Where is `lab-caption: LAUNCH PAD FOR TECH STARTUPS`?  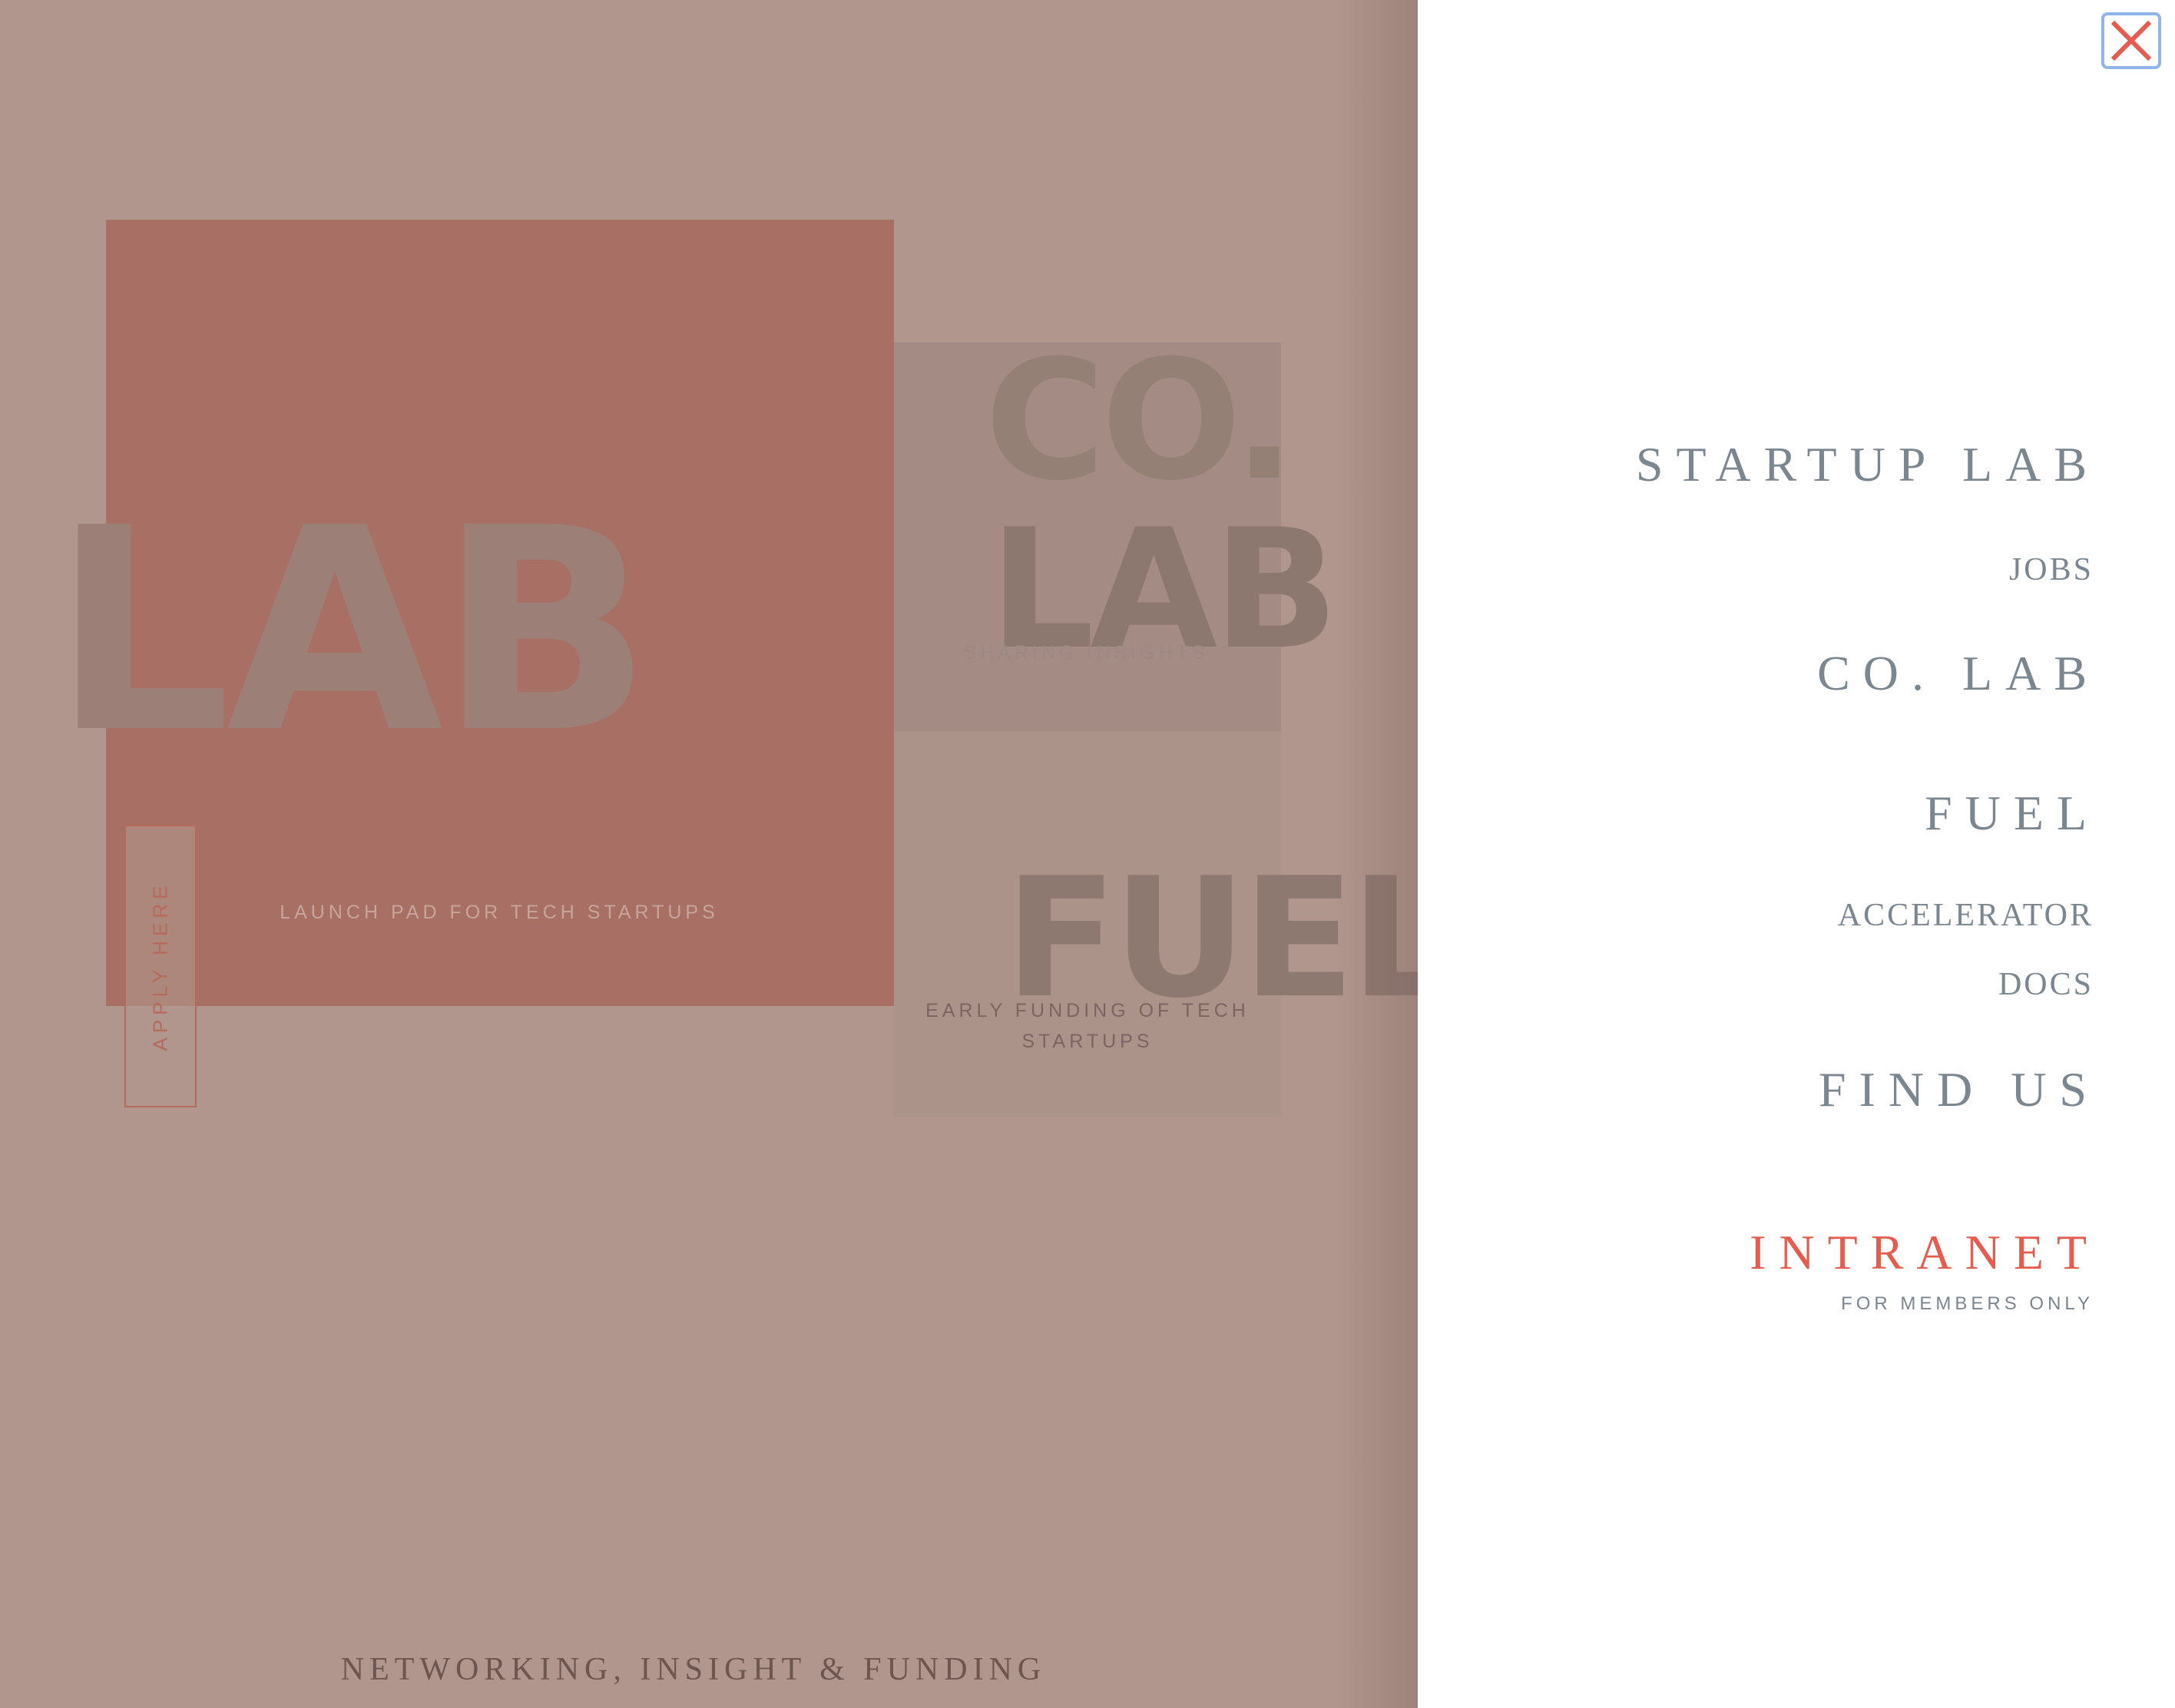
lab-caption: LAUNCH PAD FOR TECH STARTUPS is located at coordinates (499, 912).